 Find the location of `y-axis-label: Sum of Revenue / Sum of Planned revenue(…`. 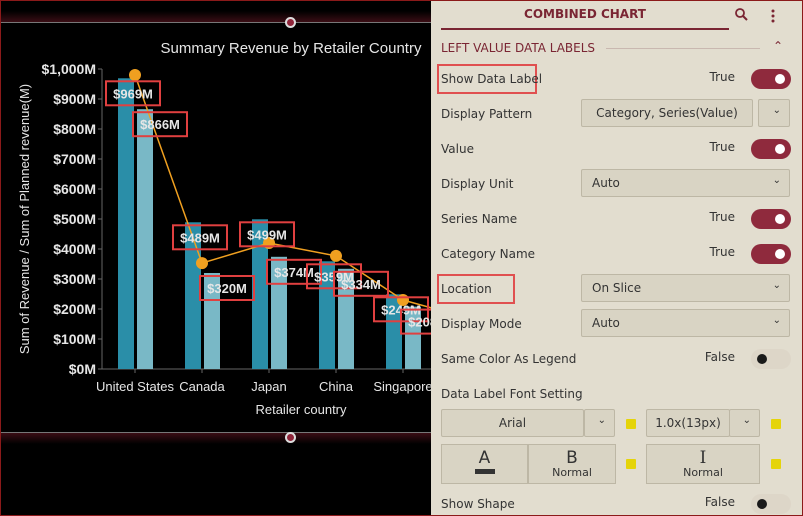

y-axis-label: Sum of Revenue / Sum of Planned revenue(… is located at coordinates (24, 219).